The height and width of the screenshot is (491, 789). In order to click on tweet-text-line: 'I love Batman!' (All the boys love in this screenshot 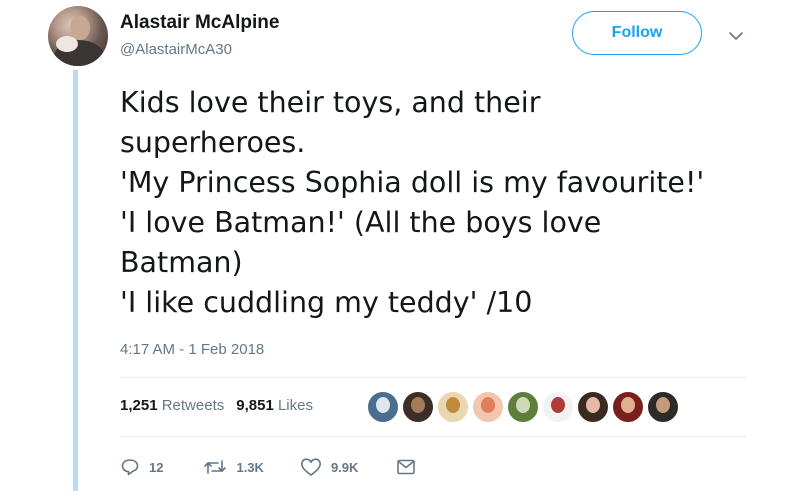, I will do `click(361, 222)`.